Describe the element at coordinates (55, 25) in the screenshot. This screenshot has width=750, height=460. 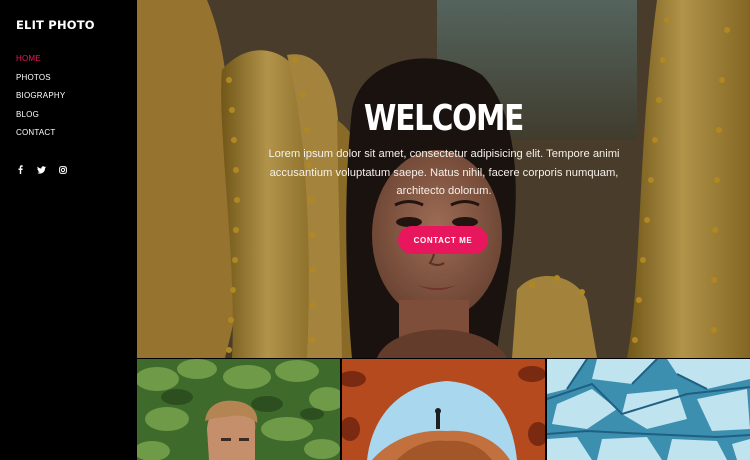
I see `site-logo: ELIT PHOTO` at that location.